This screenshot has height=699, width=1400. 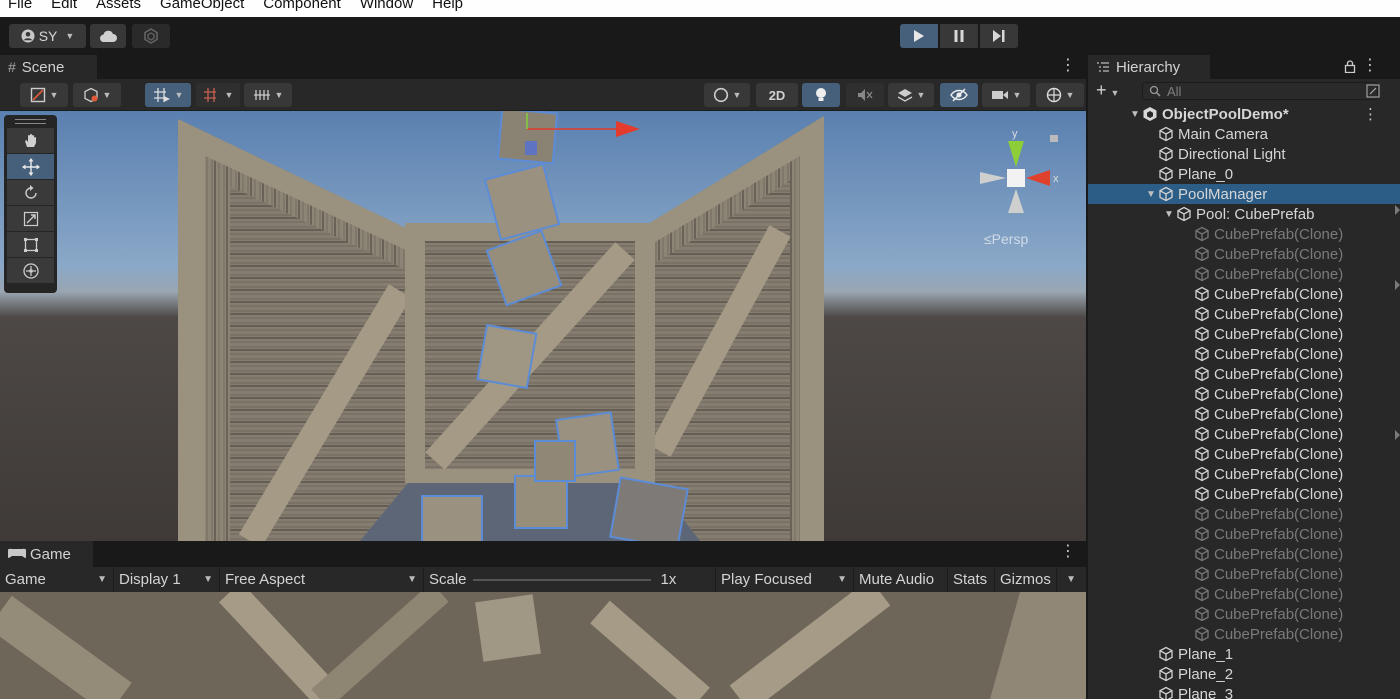 What do you see at coordinates (218, 95) in the screenshot?
I see `snap-increment-dropdown: ▼` at bounding box center [218, 95].